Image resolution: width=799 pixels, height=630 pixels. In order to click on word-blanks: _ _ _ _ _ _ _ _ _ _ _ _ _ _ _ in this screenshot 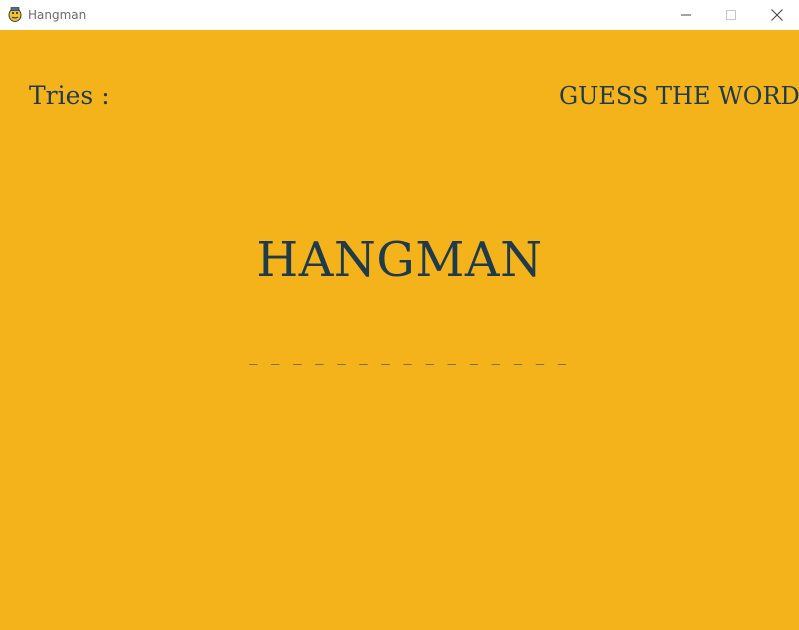, I will do `click(409, 357)`.